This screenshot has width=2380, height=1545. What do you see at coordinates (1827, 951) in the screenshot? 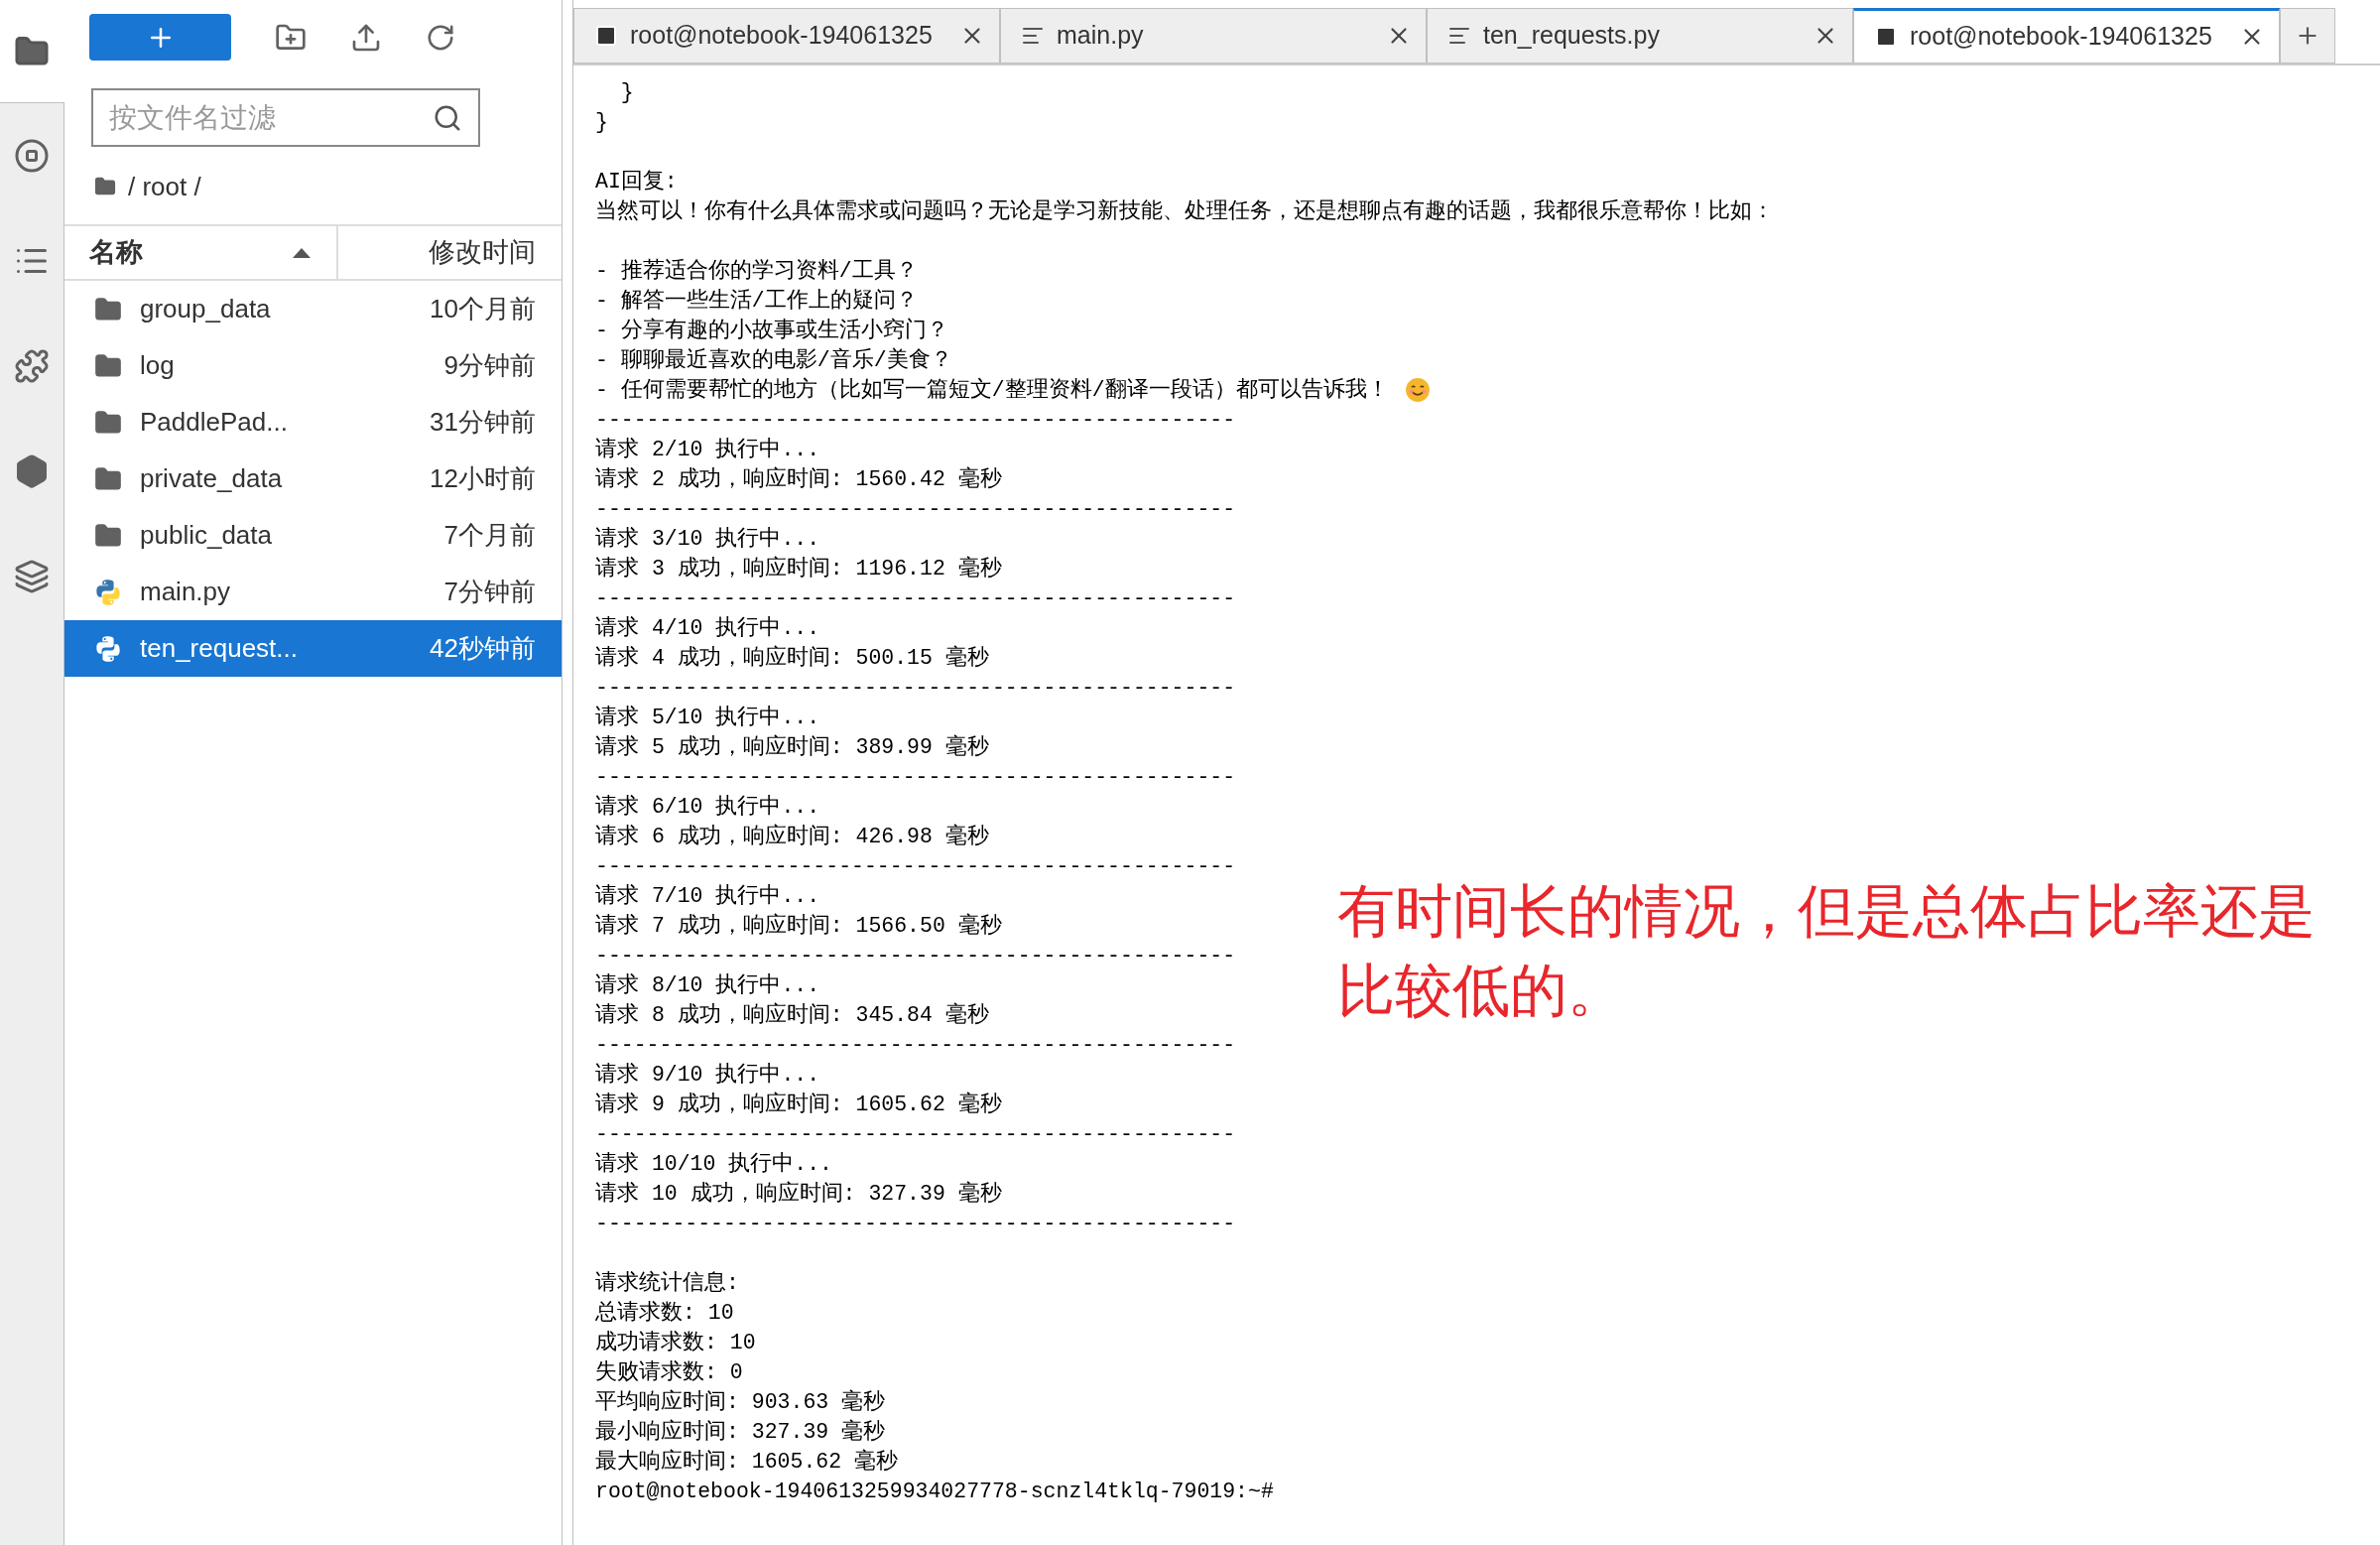
I see `annotation-text: 有时间长的情况，但是总体占比率还是比较低的。` at bounding box center [1827, 951].